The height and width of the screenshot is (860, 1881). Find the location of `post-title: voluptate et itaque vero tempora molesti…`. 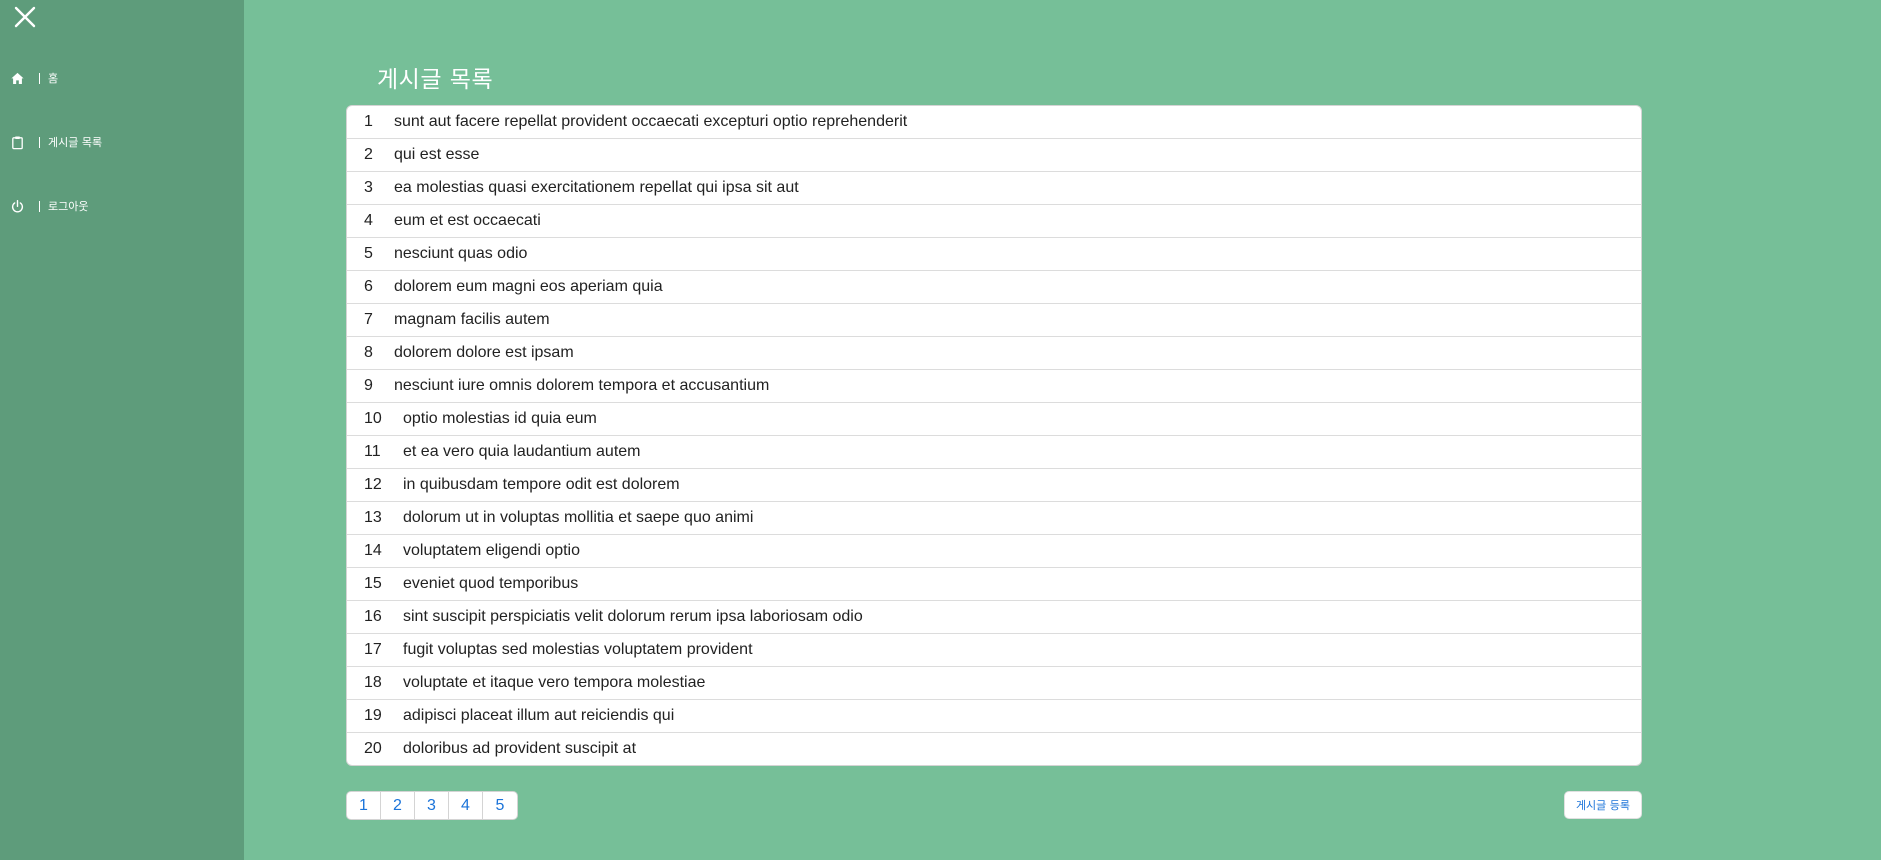

post-title: voluptate et itaque vero tempora molesti… is located at coordinates (554, 682).